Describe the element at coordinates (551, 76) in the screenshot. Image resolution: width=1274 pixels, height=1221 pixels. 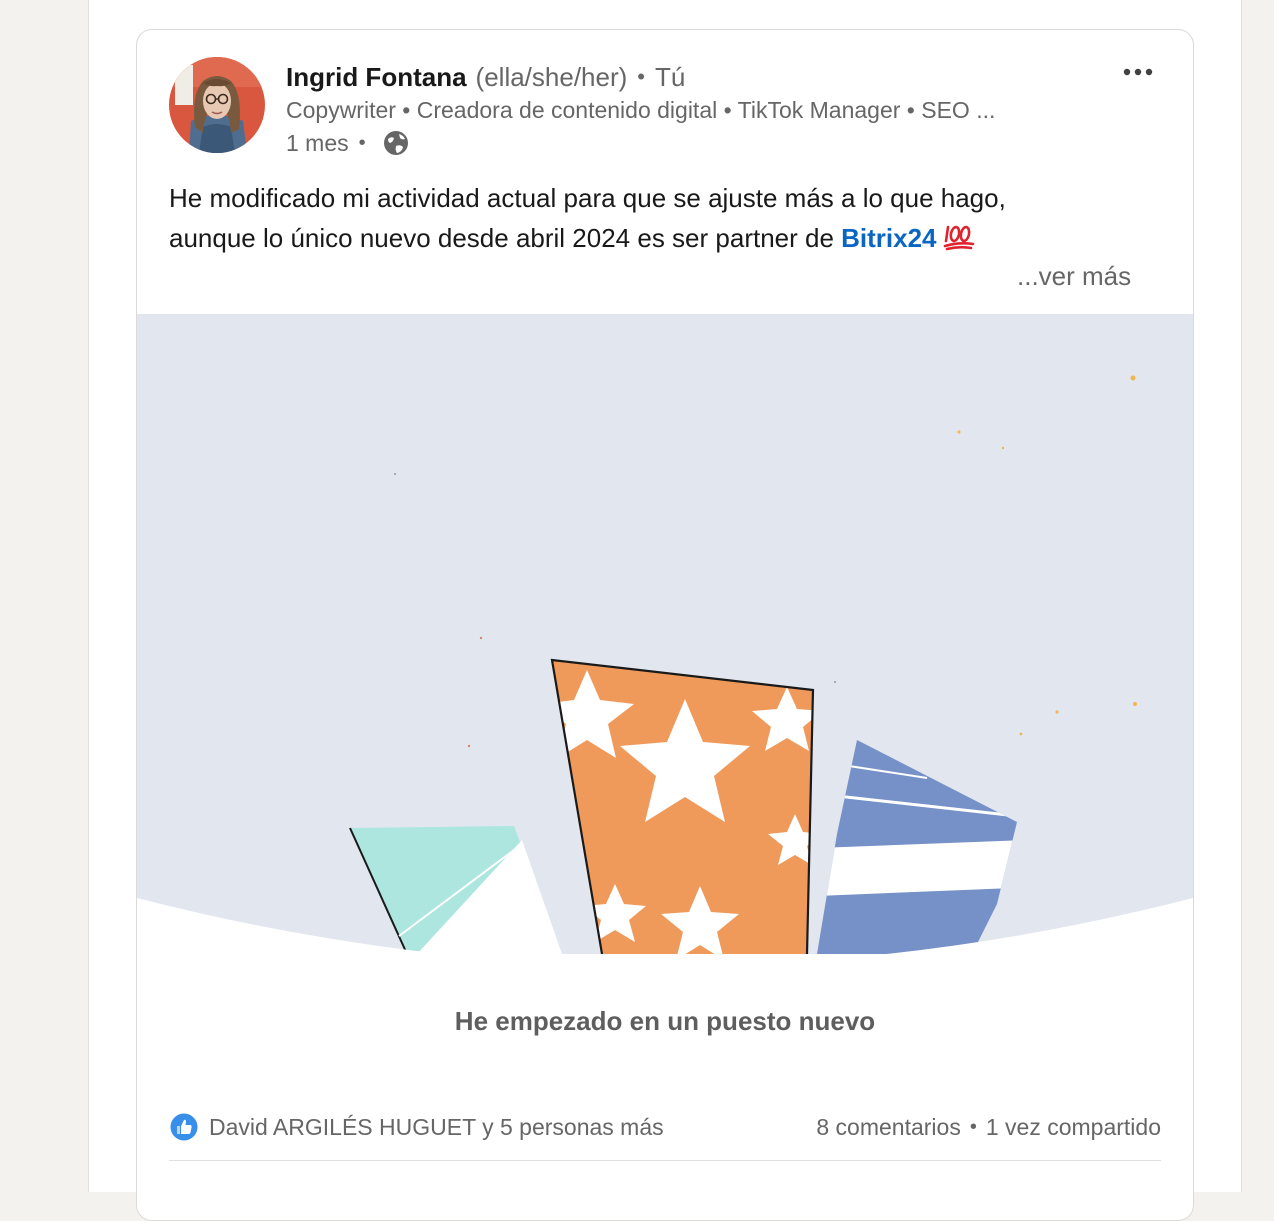
I see `author-pronouns: (ella/she/her)` at that location.